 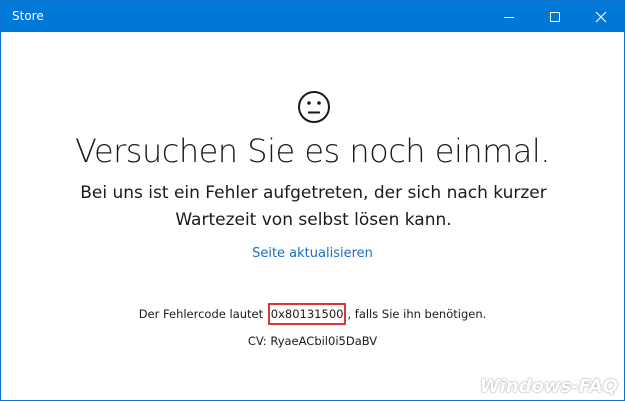 What do you see at coordinates (312, 253) in the screenshot?
I see `refresh-page-link: Seite aktualisieren` at bounding box center [312, 253].